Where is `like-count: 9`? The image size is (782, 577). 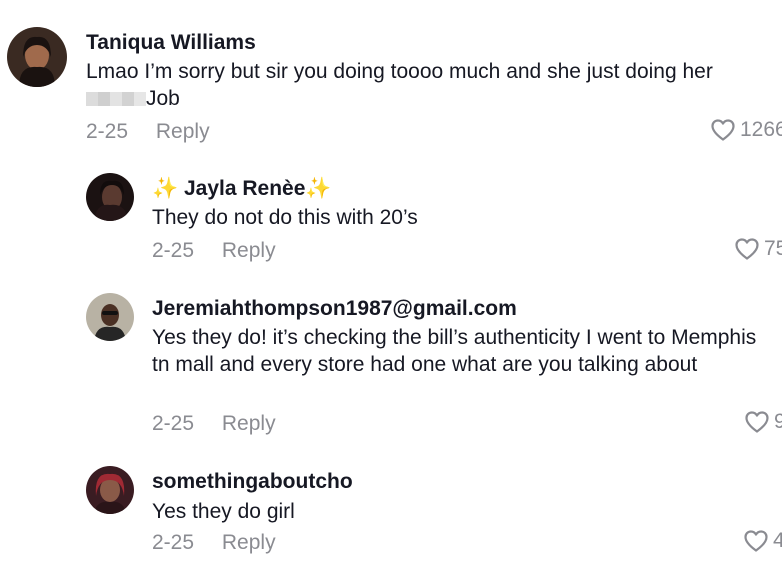 like-count: 9 is located at coordinates (778, 421).